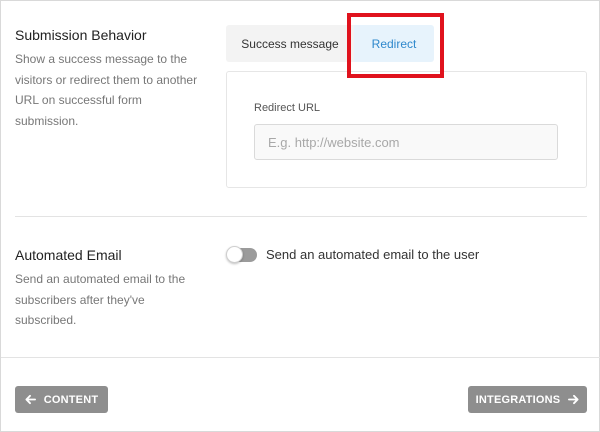 The image size is (600, 432). What do you see at coordinates (394, 43) in the screenshot?
I see `tab-redirect: Redirect` at bounding box center [394, 43].